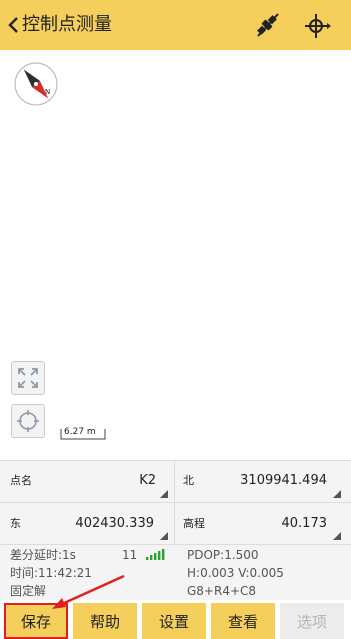 This screenshot has height=639, width=351. Describe the element at coordinates (147, 481) in the screenshot. I see `point-name-value: K2` at that location.